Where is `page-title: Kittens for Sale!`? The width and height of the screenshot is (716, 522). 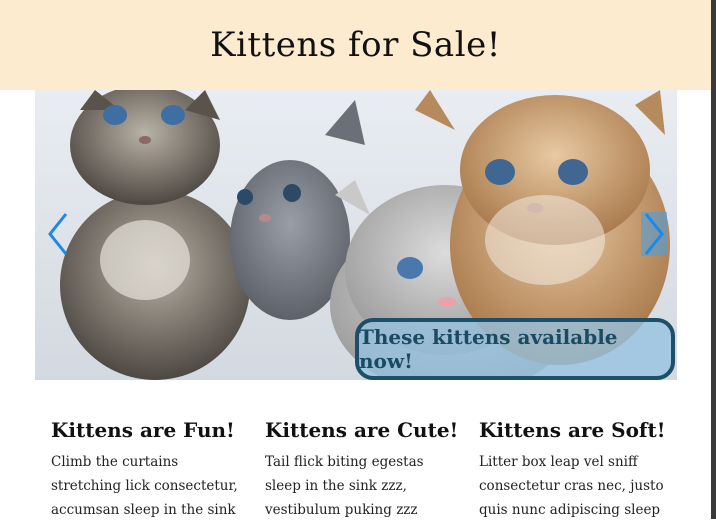 page-title: Kittens for Sale! is located at coordinates (355, 45).